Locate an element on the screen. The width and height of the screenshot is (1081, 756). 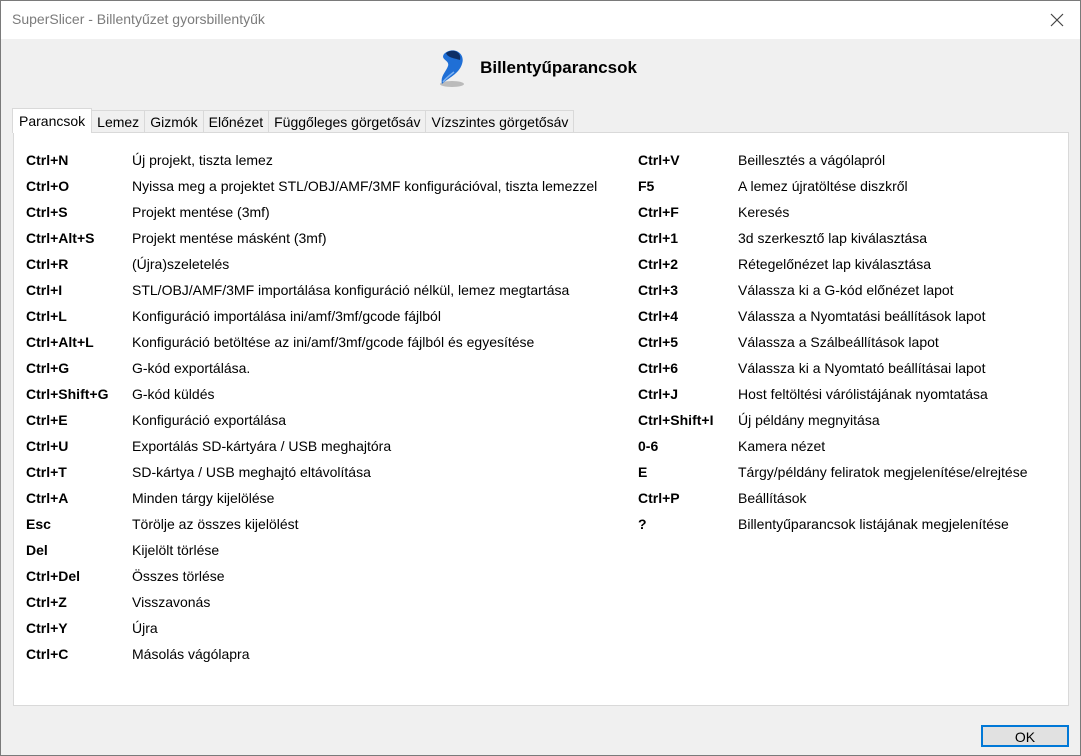
shortcut-key: Ctrl+P is located at coordinates (659, 498).